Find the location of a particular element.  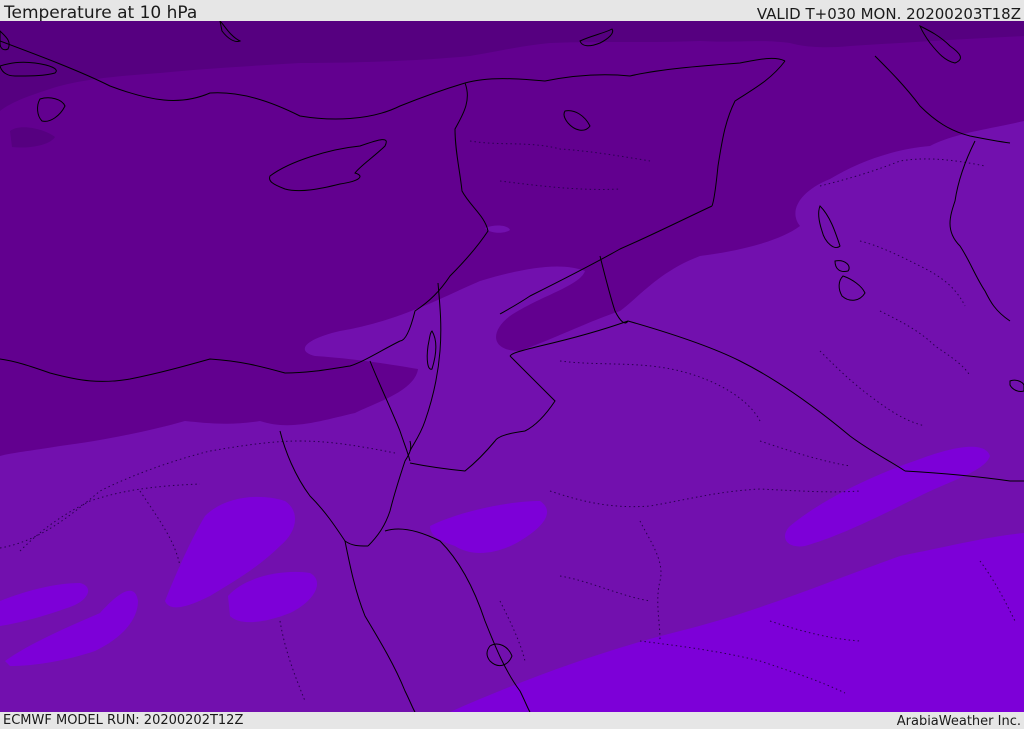

model-run-label: ECMWF MODEL RUN: 20200202T12Z is located at coordinates (123, 720).